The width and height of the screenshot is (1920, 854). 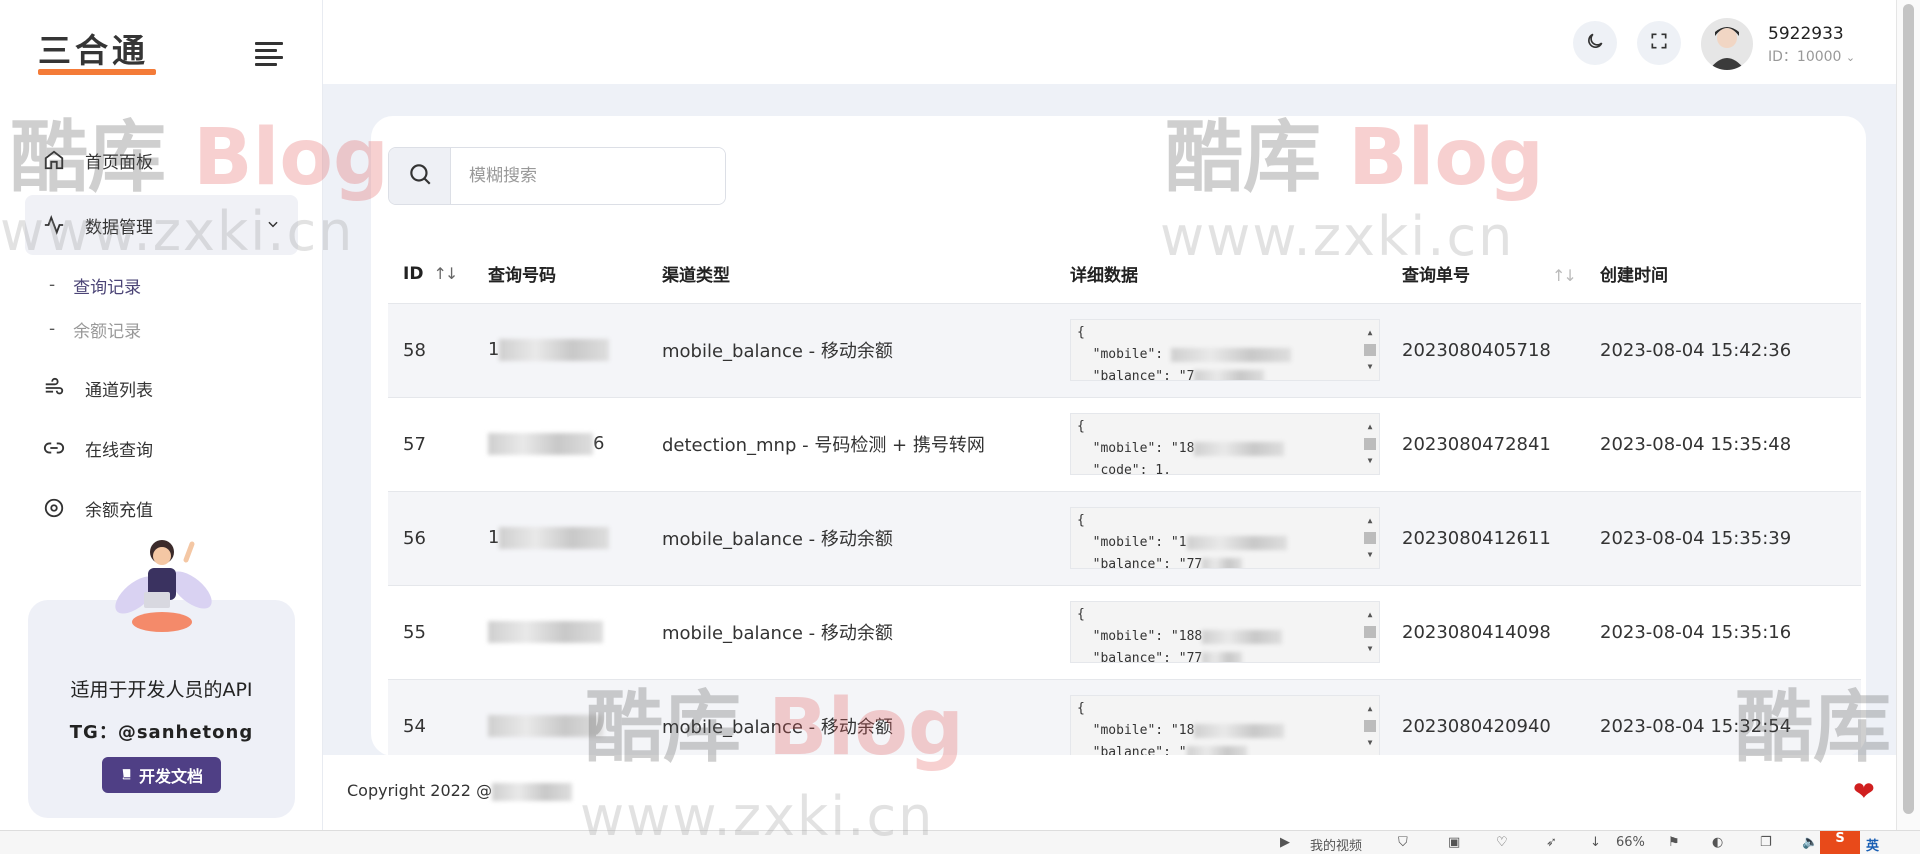 What do you see at coordinates (430, 538) in the screenshot?
I see `cell-id: 56` at bounding box center [430, 538].